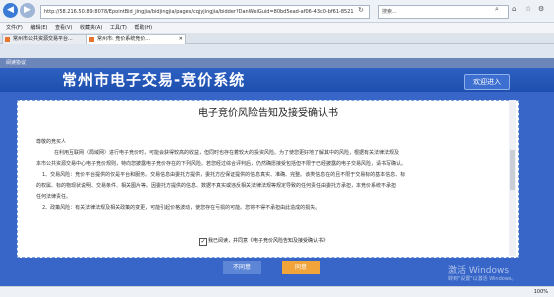  I want to click on browser-tab-bar: 常州市公共资源交易平台... 常州市: 竞价系统竞价... ✕, so click(277, 38).